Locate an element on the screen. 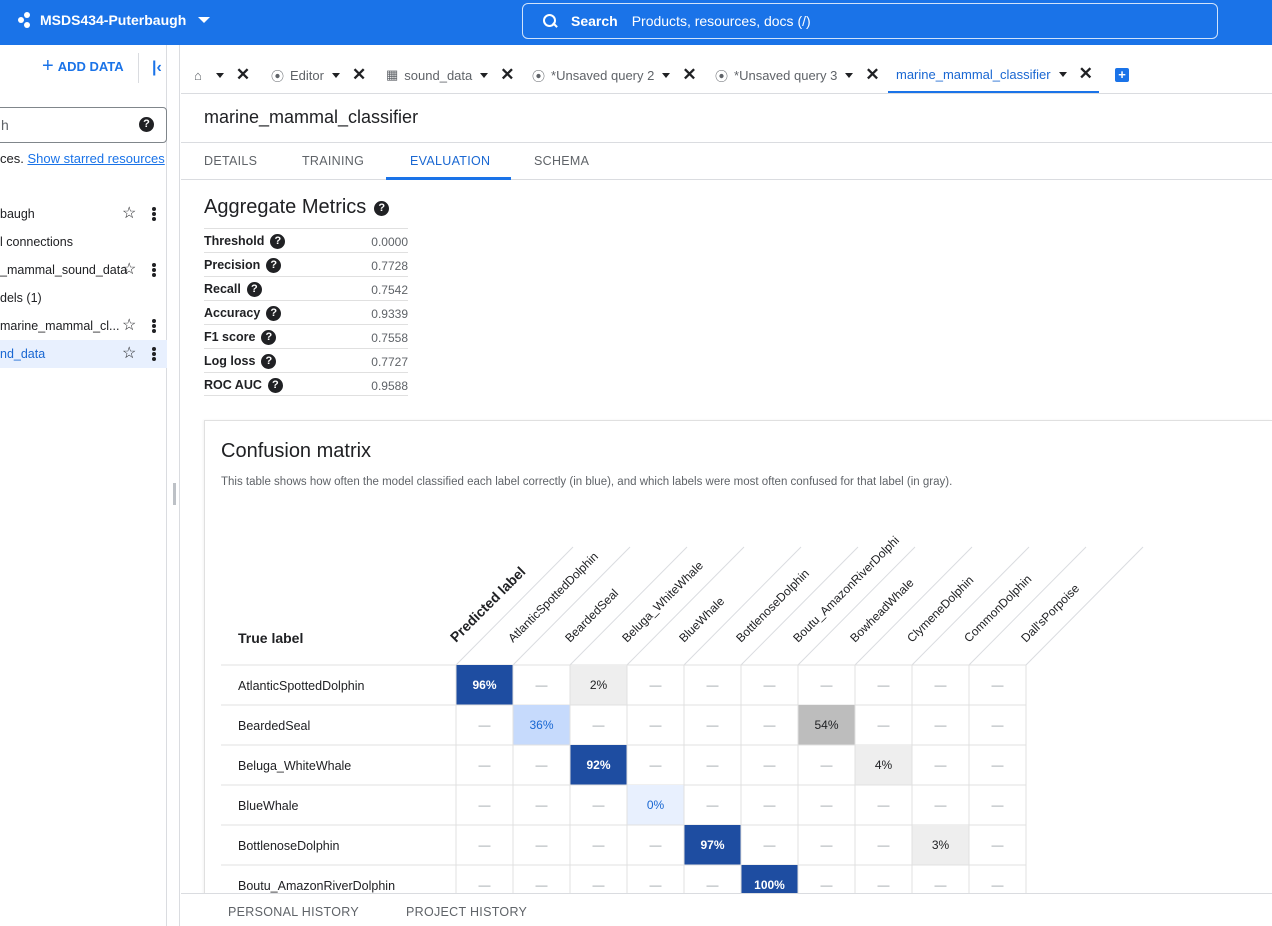  column-label: BeardedSeal is located at coordinates (591, 615).